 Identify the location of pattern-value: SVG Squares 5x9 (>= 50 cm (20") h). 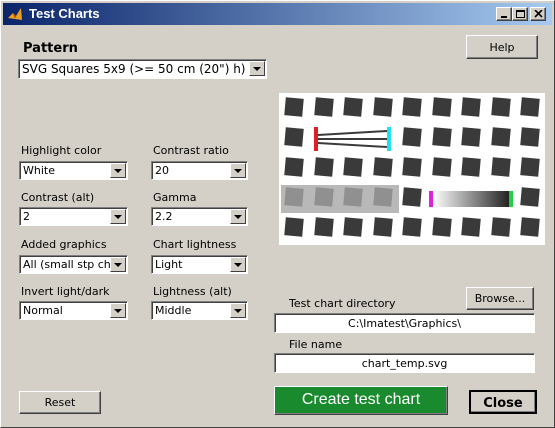
(134, 69).